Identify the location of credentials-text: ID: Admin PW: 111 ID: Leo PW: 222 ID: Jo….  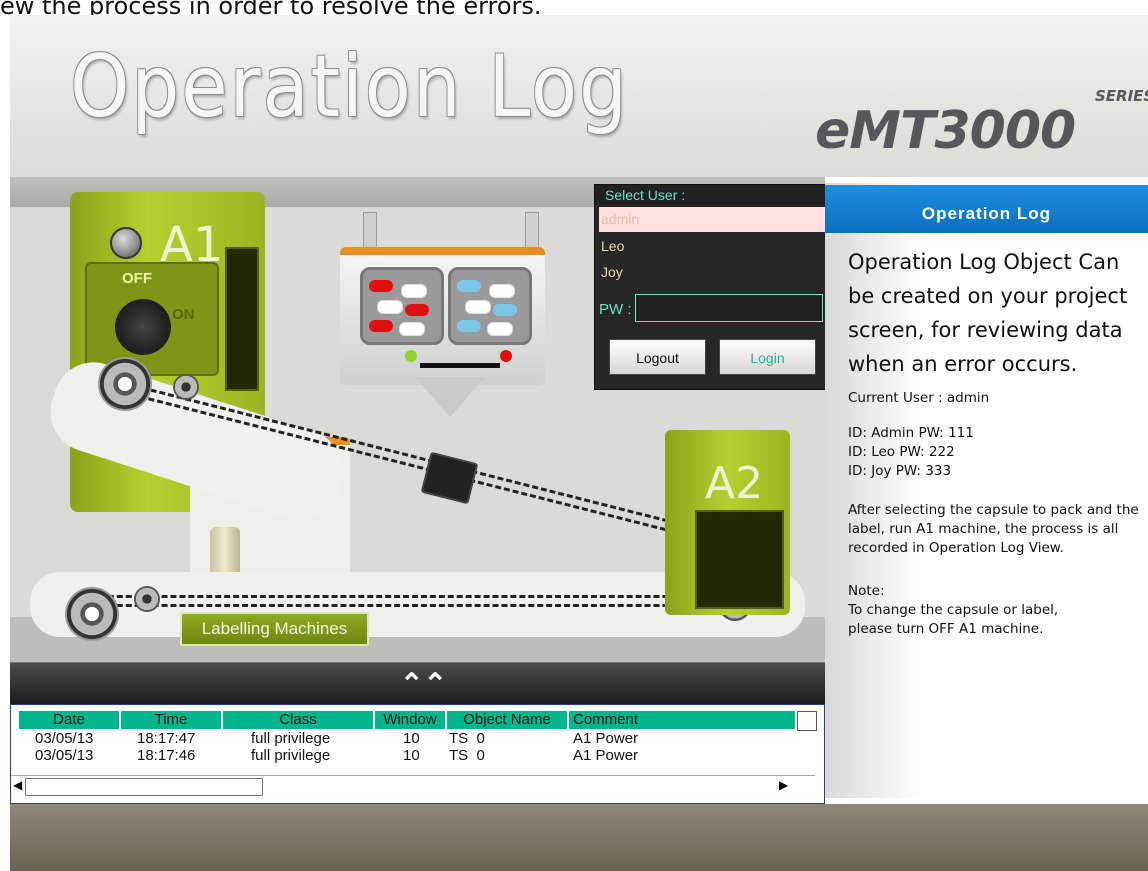
(911, 452).